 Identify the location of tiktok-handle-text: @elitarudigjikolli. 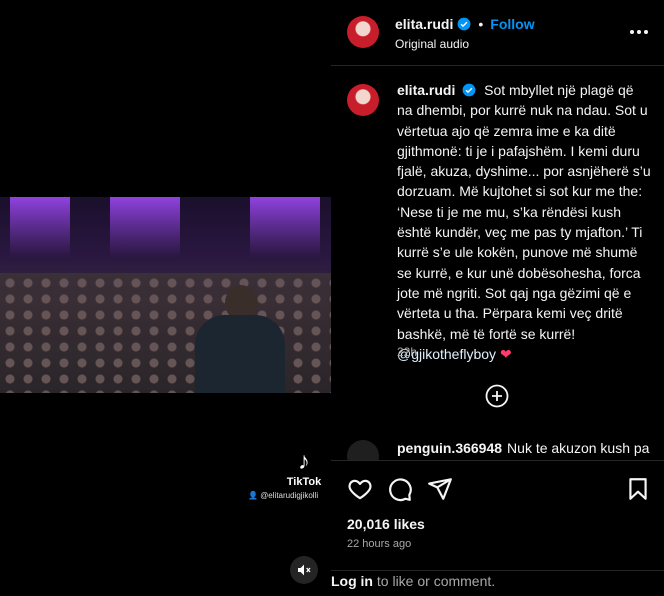
(289, 495).